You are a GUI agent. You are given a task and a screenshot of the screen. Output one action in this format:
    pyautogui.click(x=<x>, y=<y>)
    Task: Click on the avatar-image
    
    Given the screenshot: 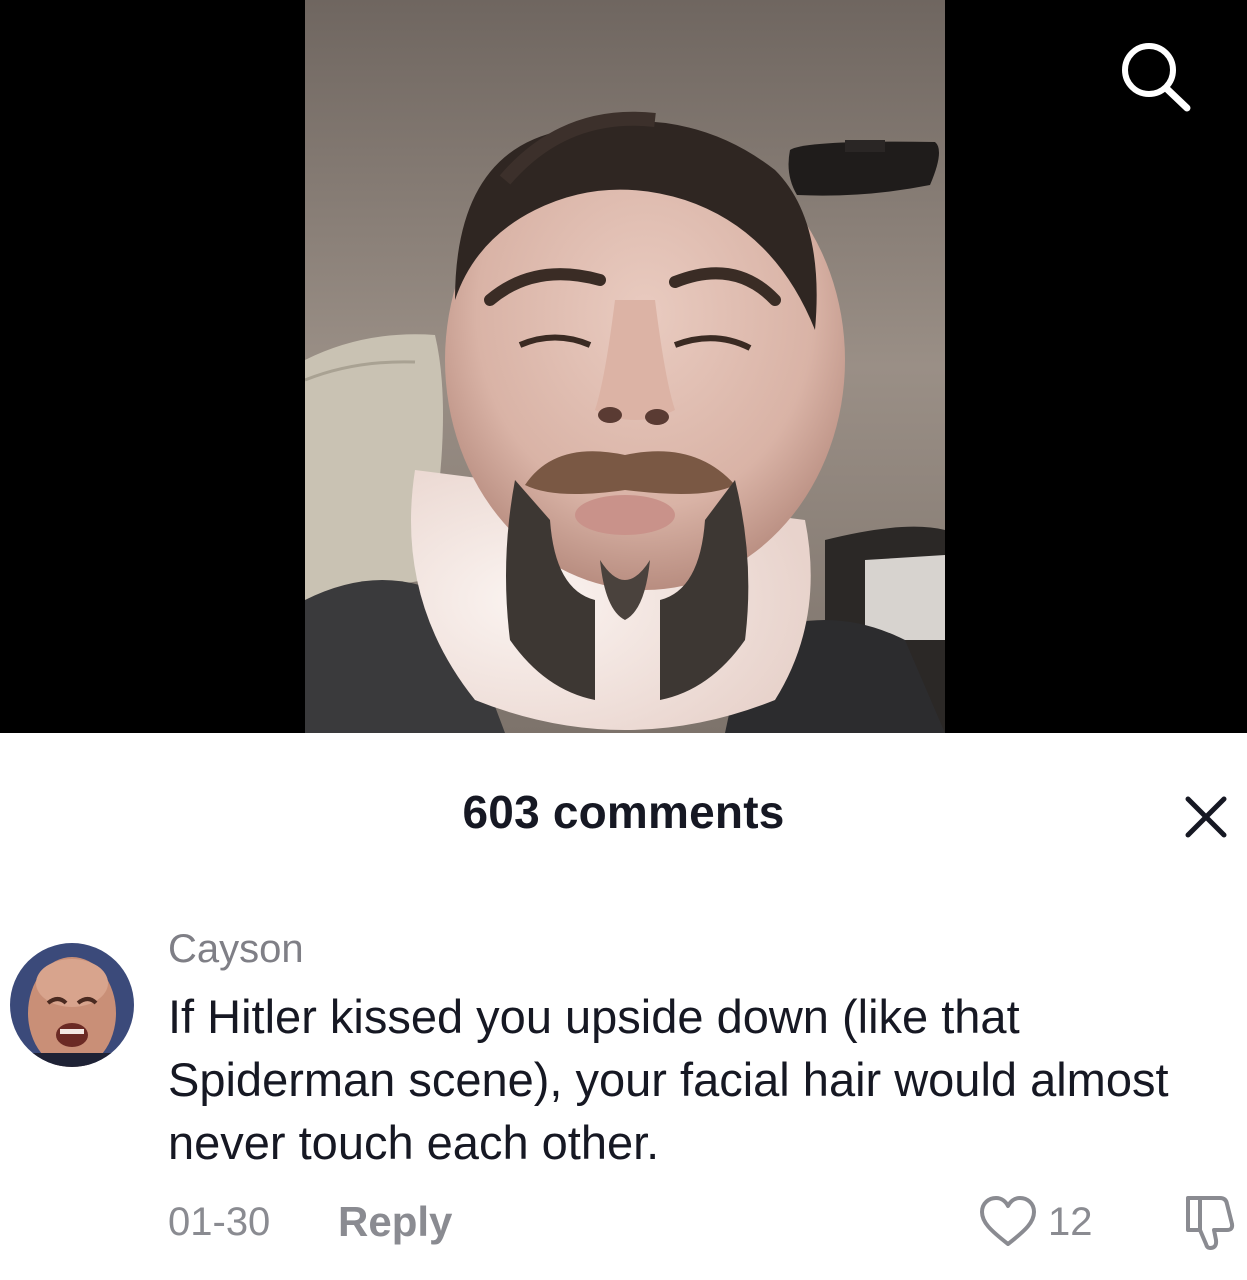 What is the action you would take?
    pyautogui.click(x=72, y=1005)
    